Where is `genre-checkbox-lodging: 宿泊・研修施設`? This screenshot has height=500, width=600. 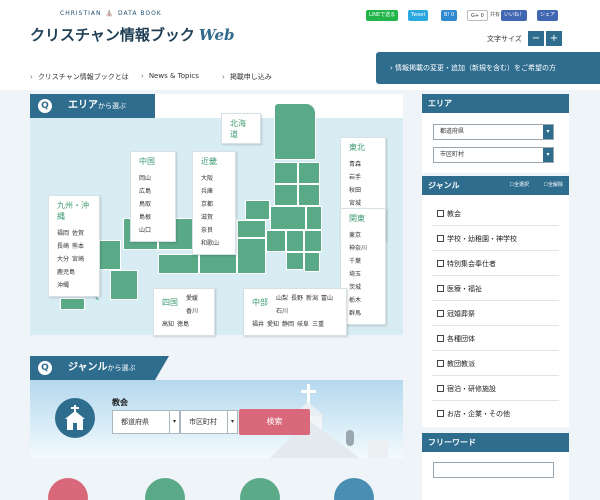
genre-checkbox-lodging: 宿泊・研修施設 is located at coordinates (466, 389).